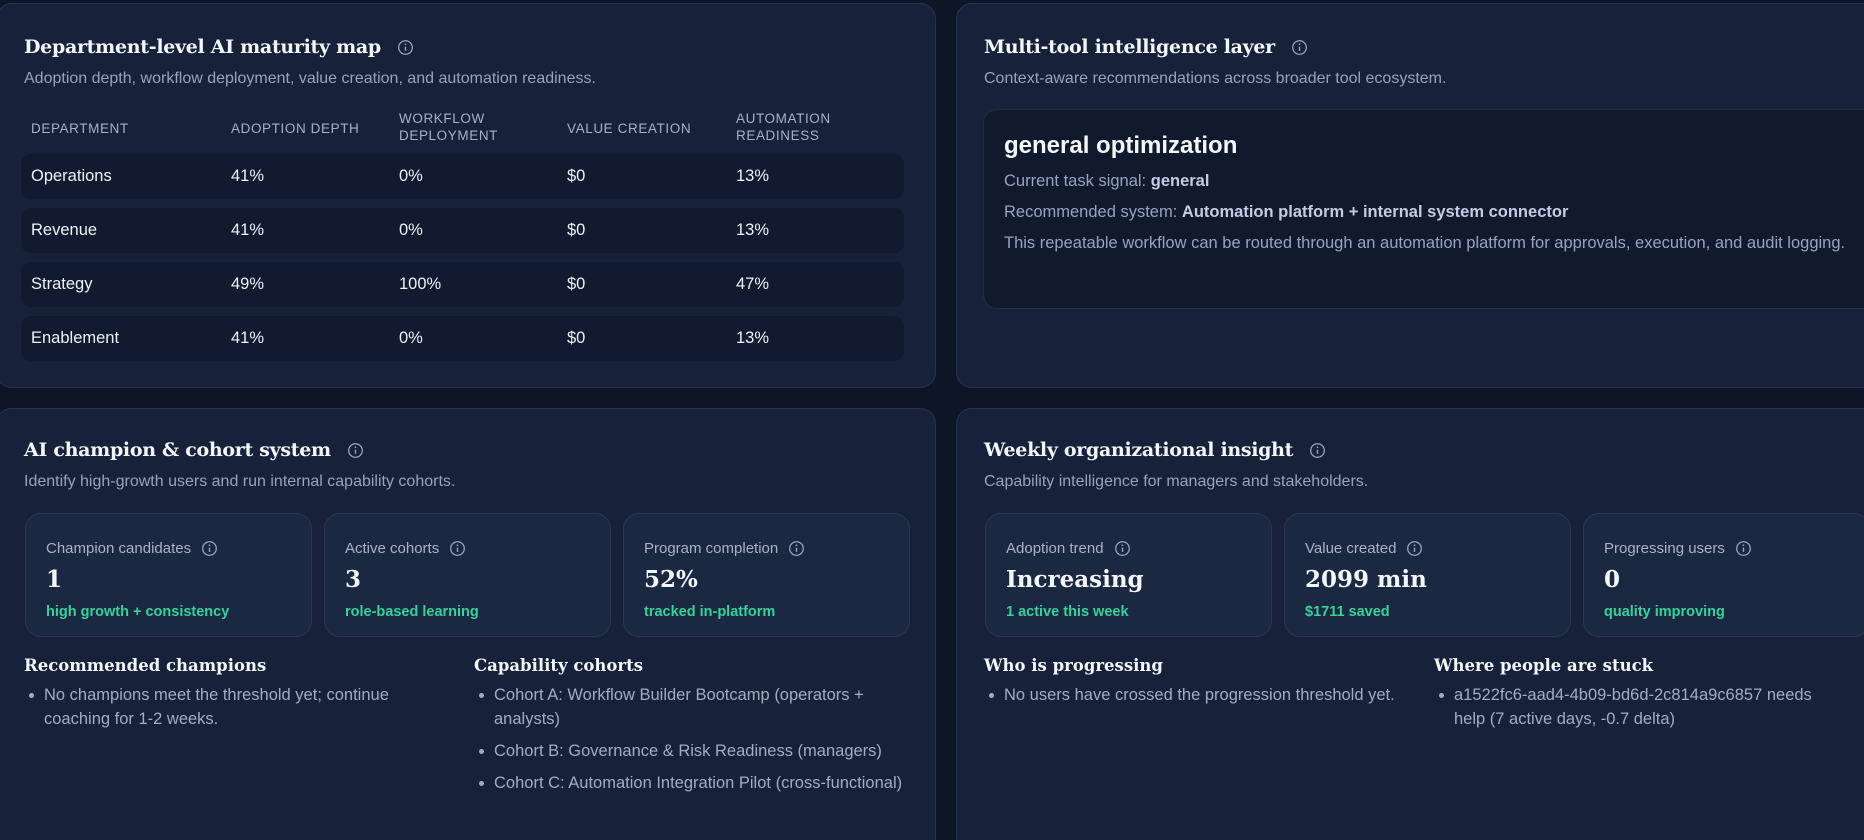 Image resolution: width=1864 pixels, height=840 pixels. I want to click on stat-value: 52%, so click(671, 579).